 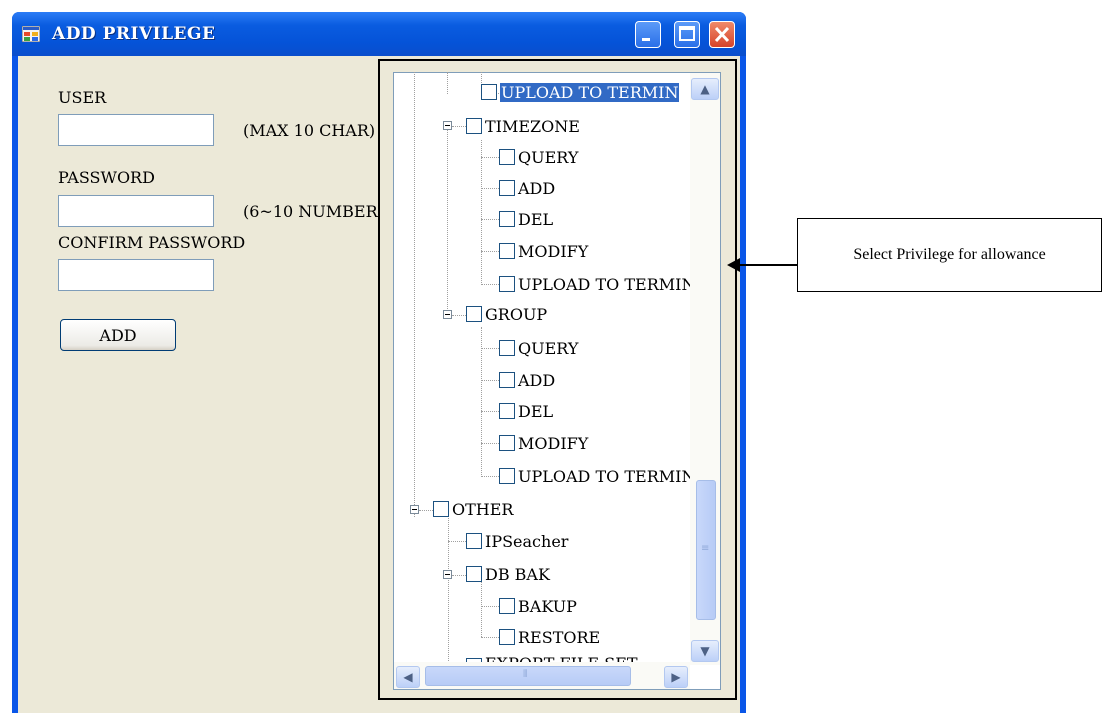 I want to click on add-button: ADD, so click(x=118, y=335).